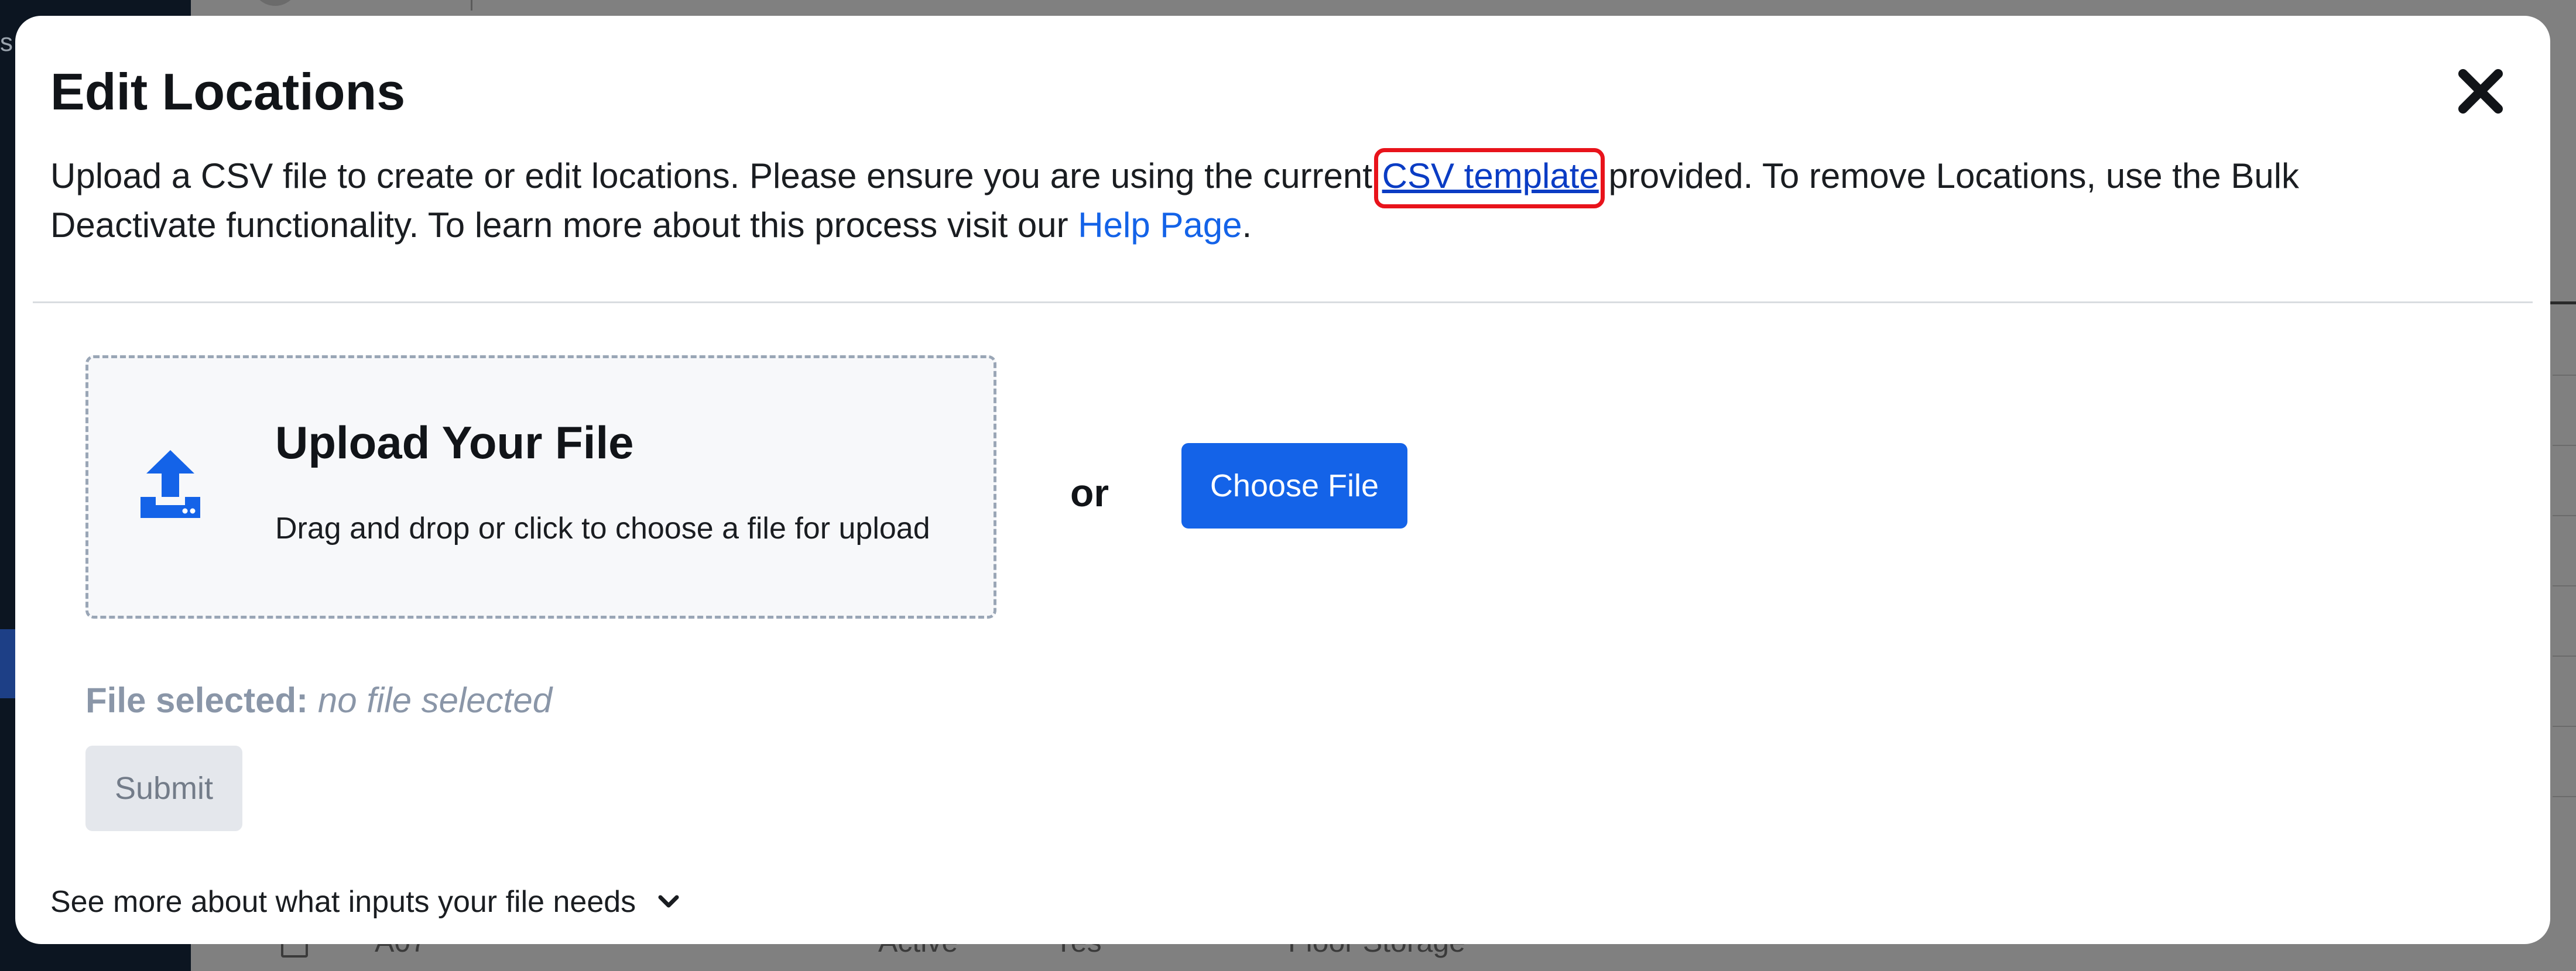 Image resolution: width=2576 pixels, height=971 pixels. What do you see at coordinates (471, 5) in the screenshot?
I see `background-topbar-divider` at bounding box center [471, 5].